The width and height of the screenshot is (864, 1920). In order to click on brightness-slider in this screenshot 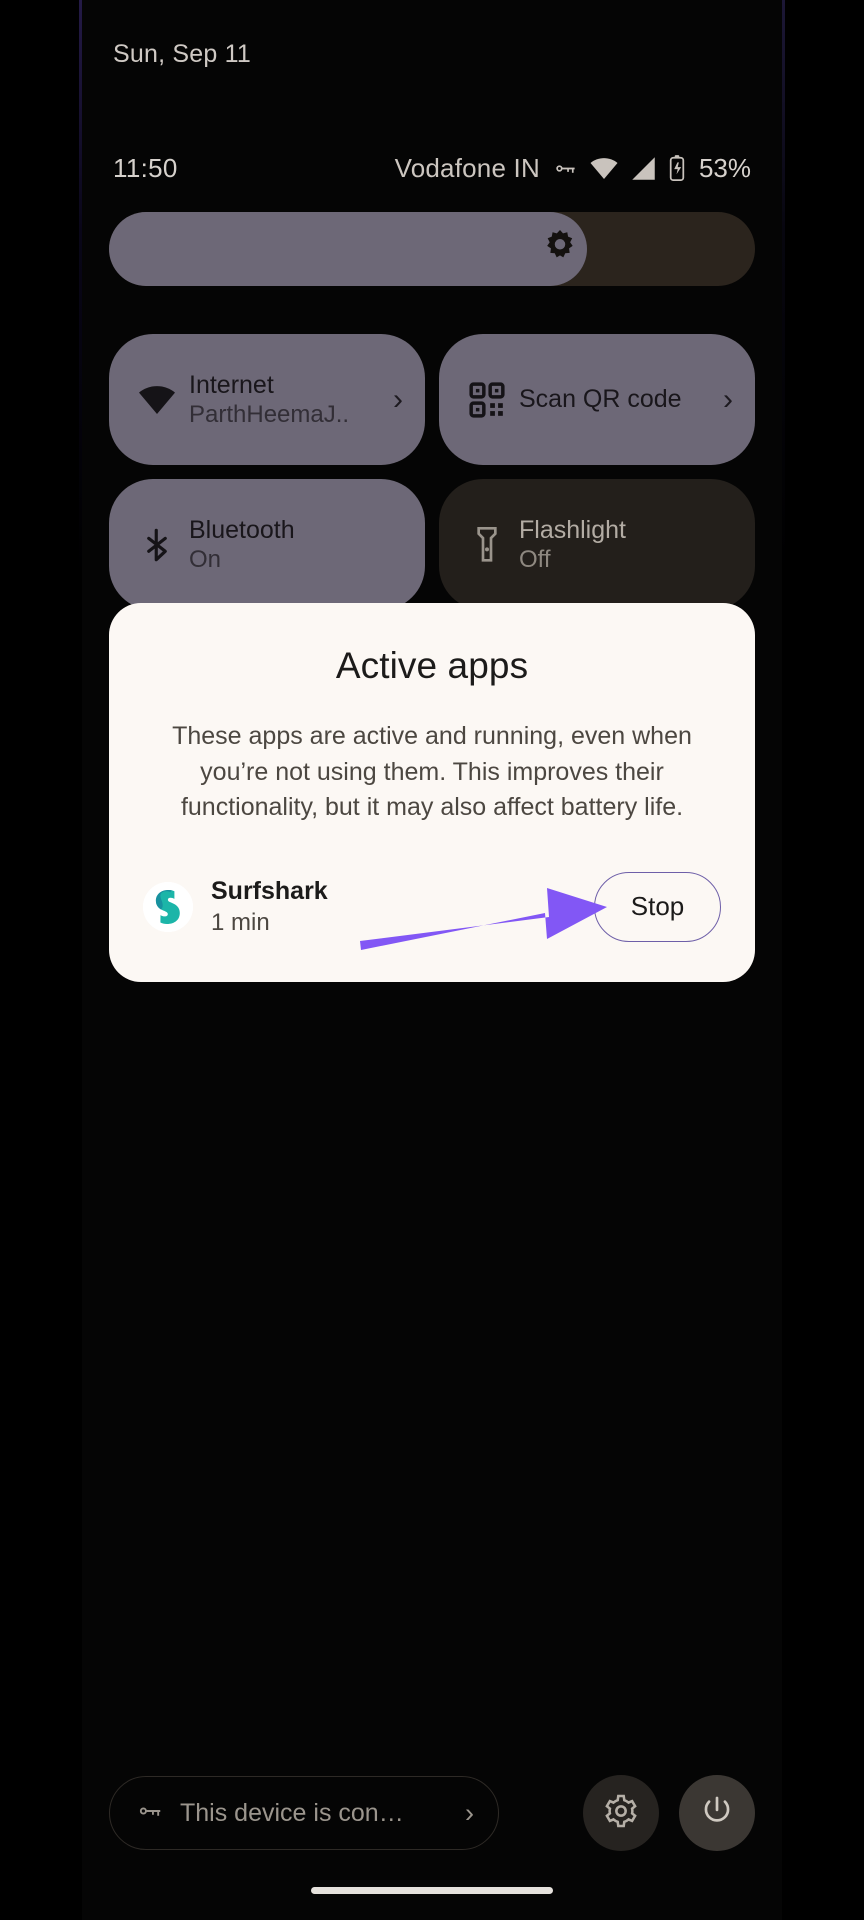, I will do `click(432, 249)`.